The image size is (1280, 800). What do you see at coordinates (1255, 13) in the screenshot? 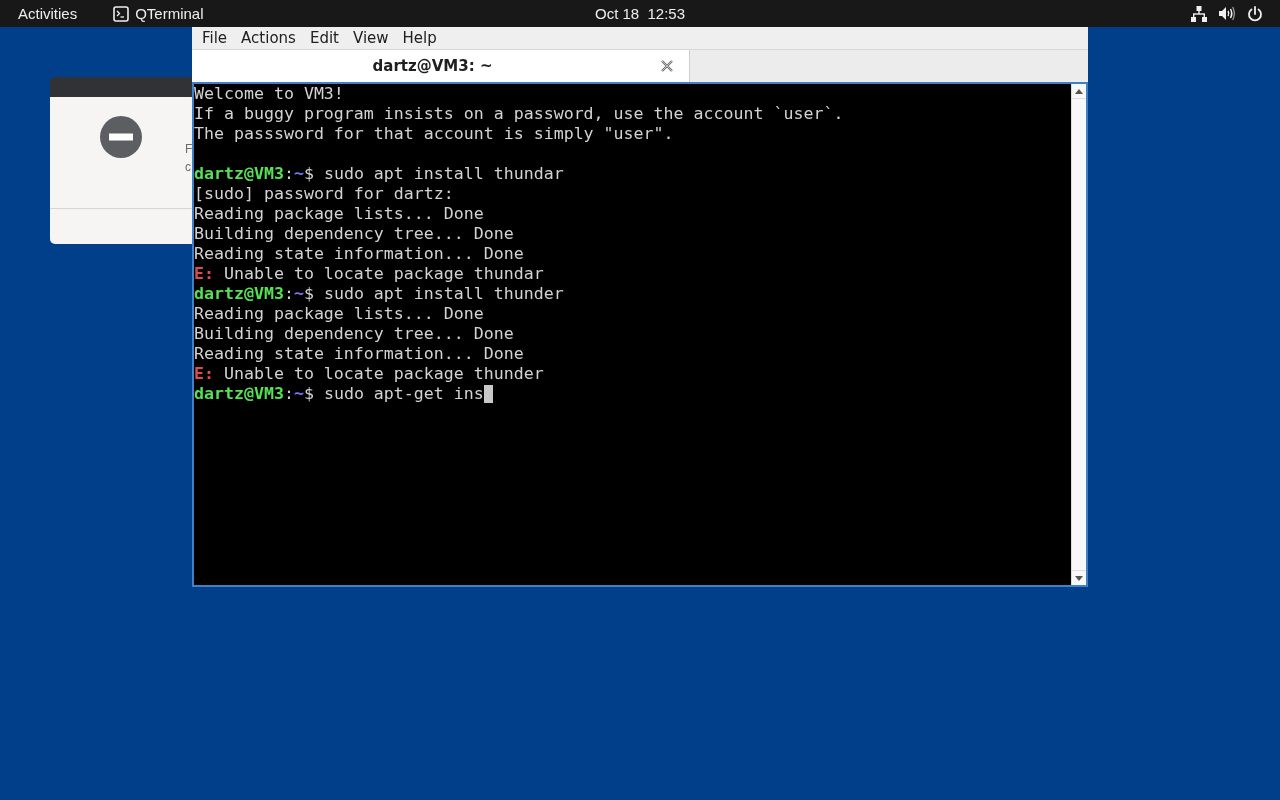
I see `power-icon` at bounding box center [1255, 13].